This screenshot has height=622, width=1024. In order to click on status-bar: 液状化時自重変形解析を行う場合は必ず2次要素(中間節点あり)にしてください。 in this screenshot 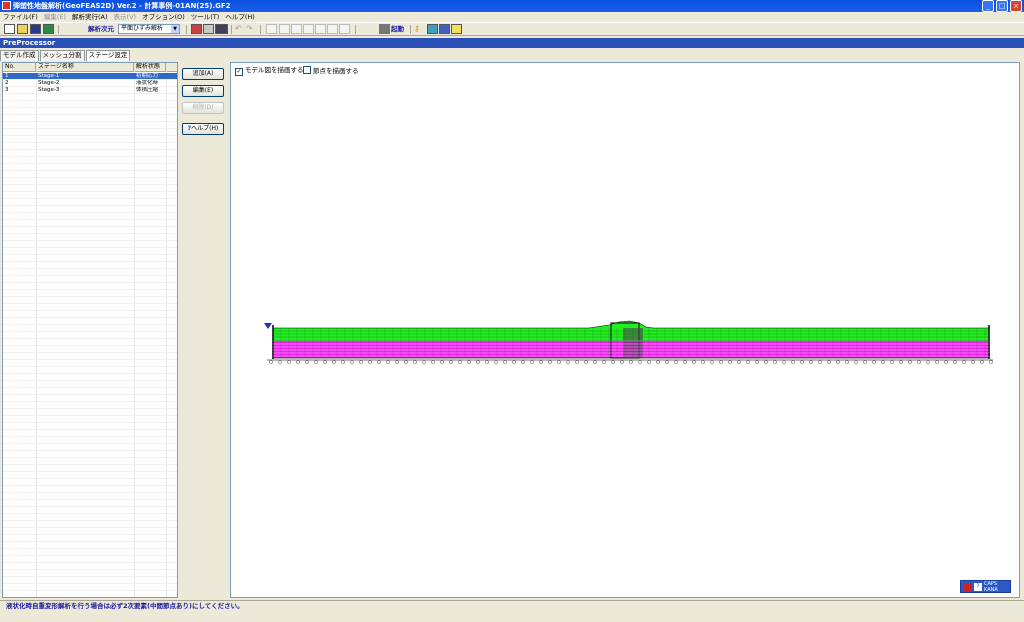, I will do `click(512, 606)`.